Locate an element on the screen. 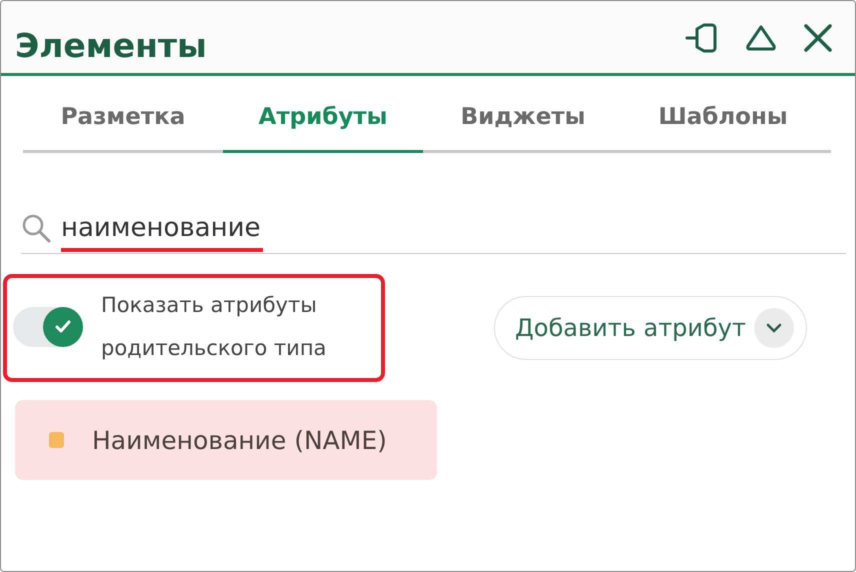 Image resolution: width=856 pixels, height=572 pixels. pin-icon is located at coordinates (702, 38).